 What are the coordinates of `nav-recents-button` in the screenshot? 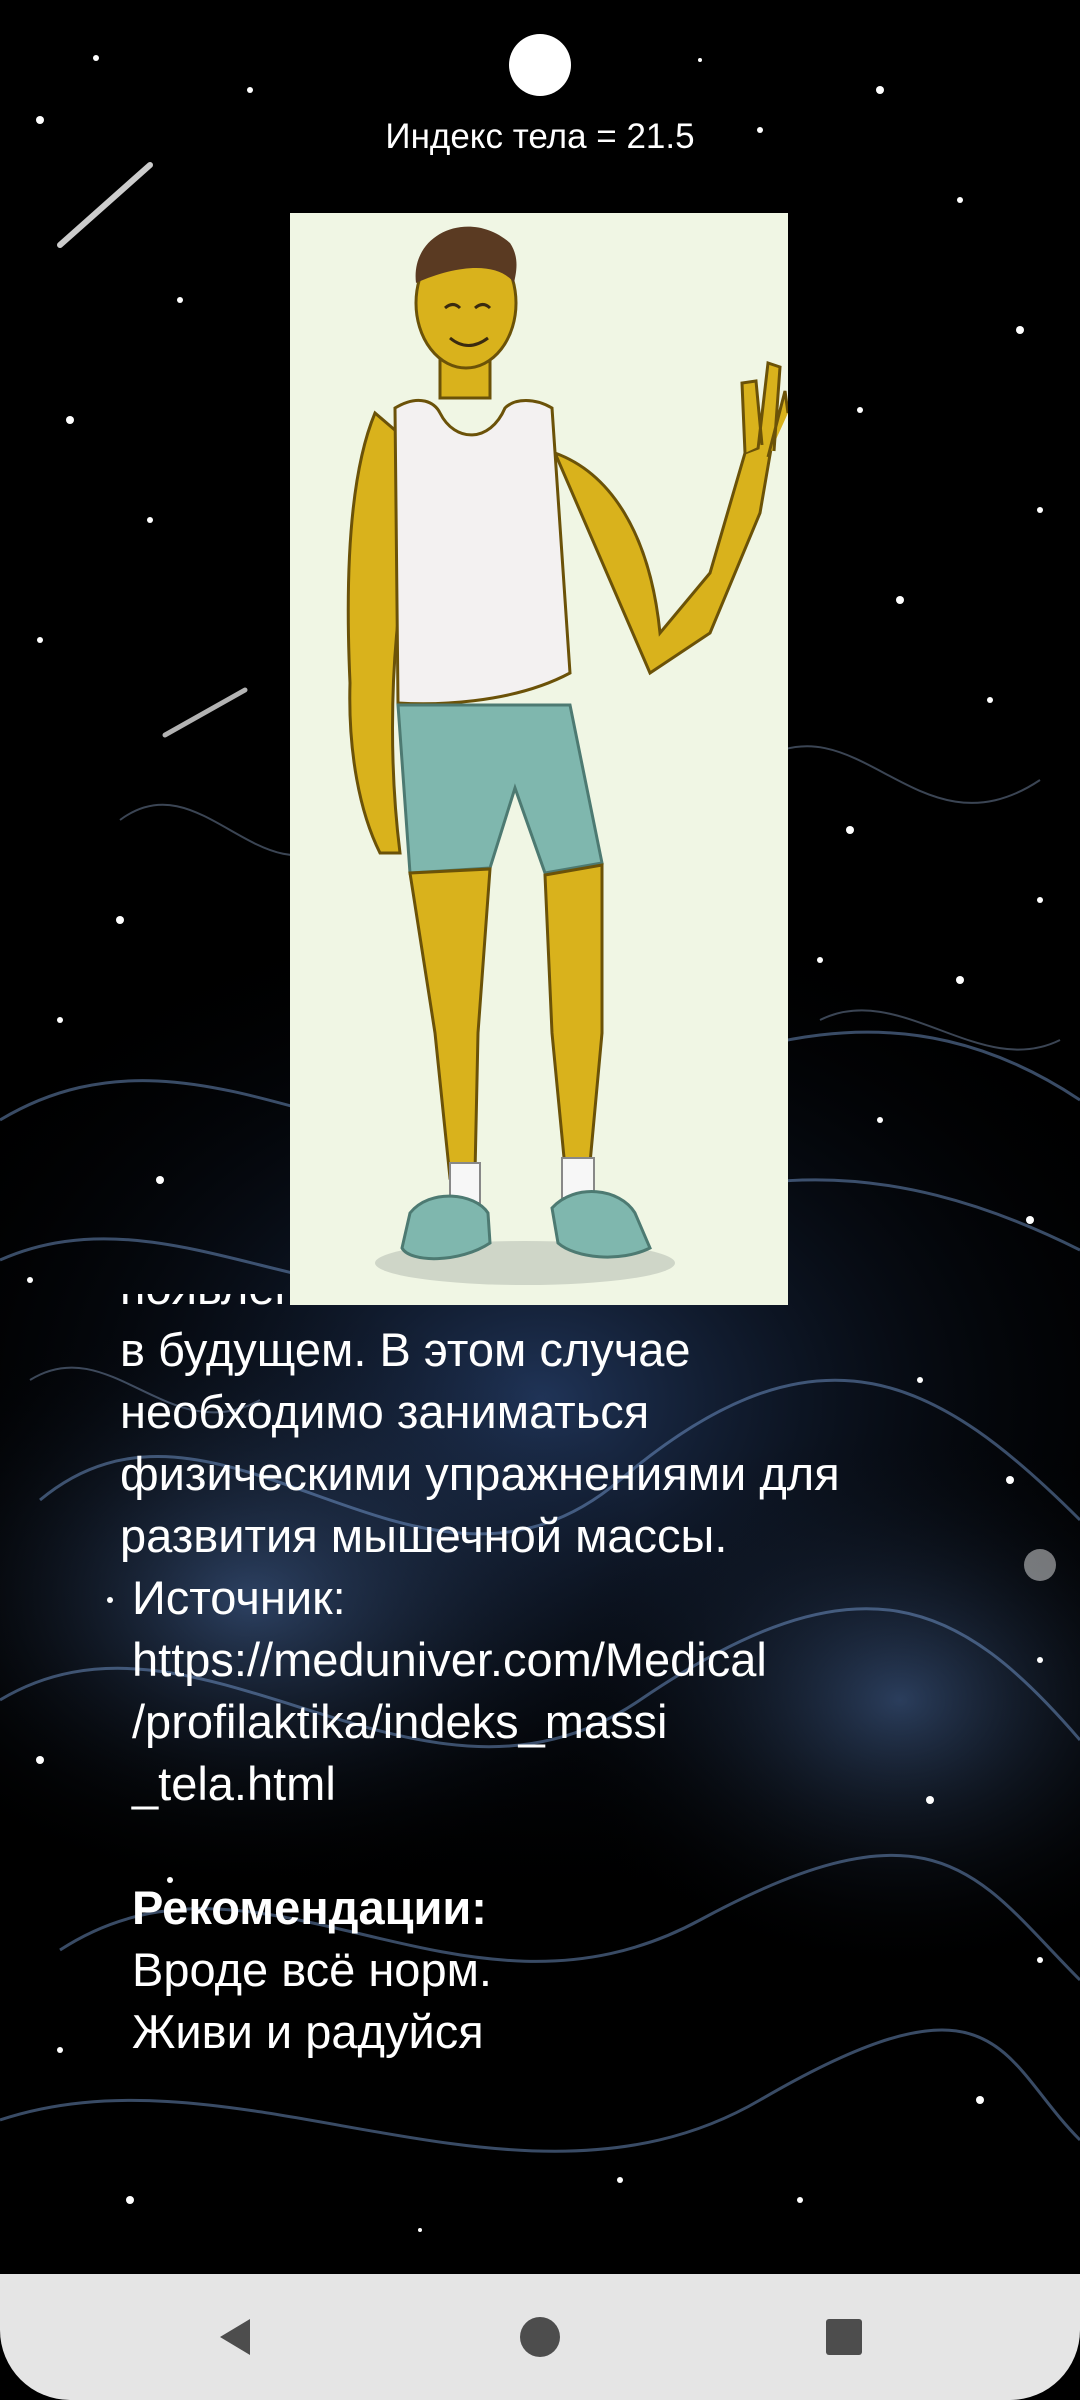 It's located at (844, 2337).